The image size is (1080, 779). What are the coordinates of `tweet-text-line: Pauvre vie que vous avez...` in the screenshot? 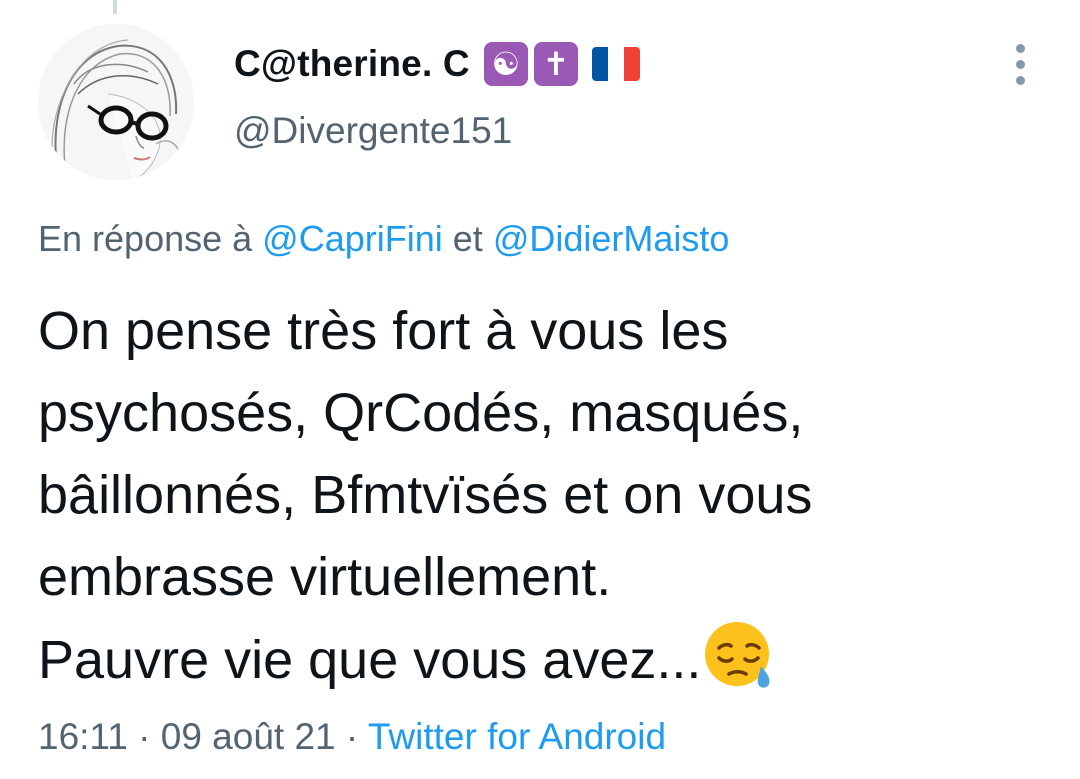 It's located at (370, 660).